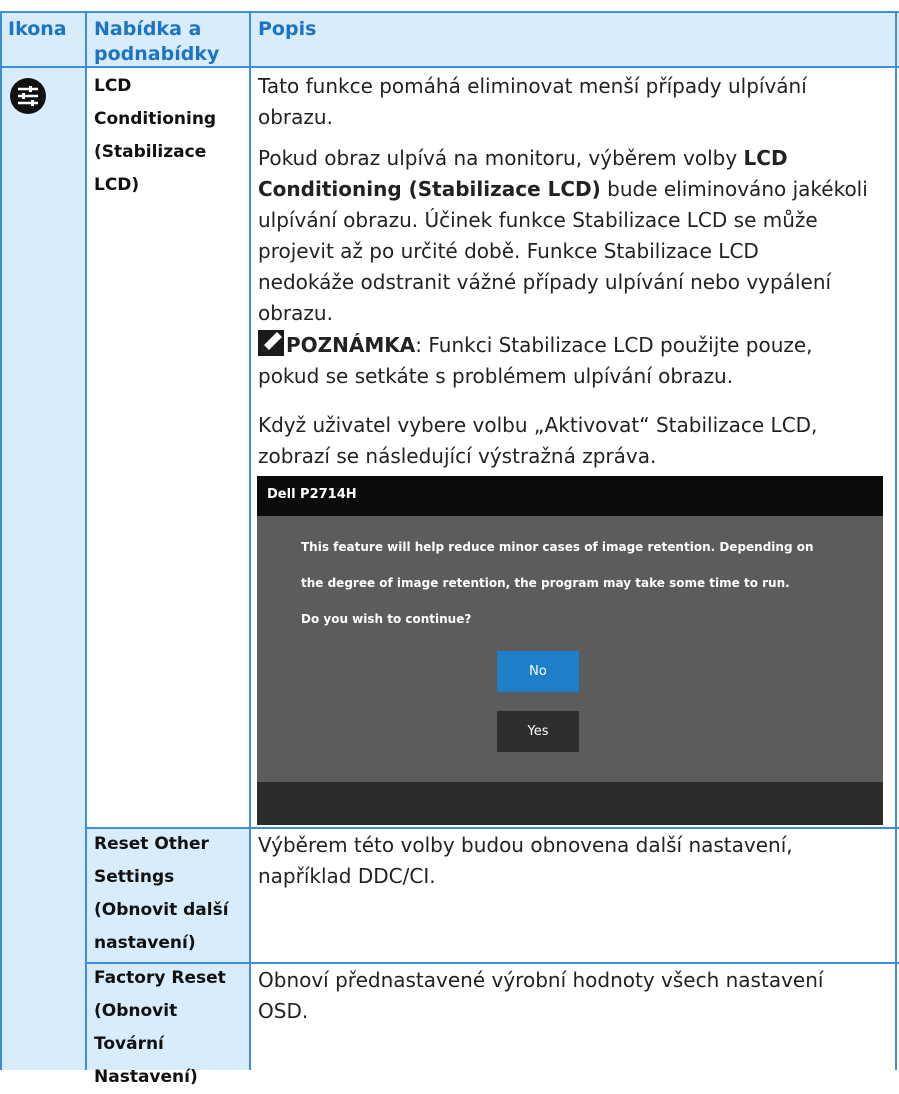 The image size is (899, 1094). I want to click on note-label: POZNÁMKA, so click(351, 345).